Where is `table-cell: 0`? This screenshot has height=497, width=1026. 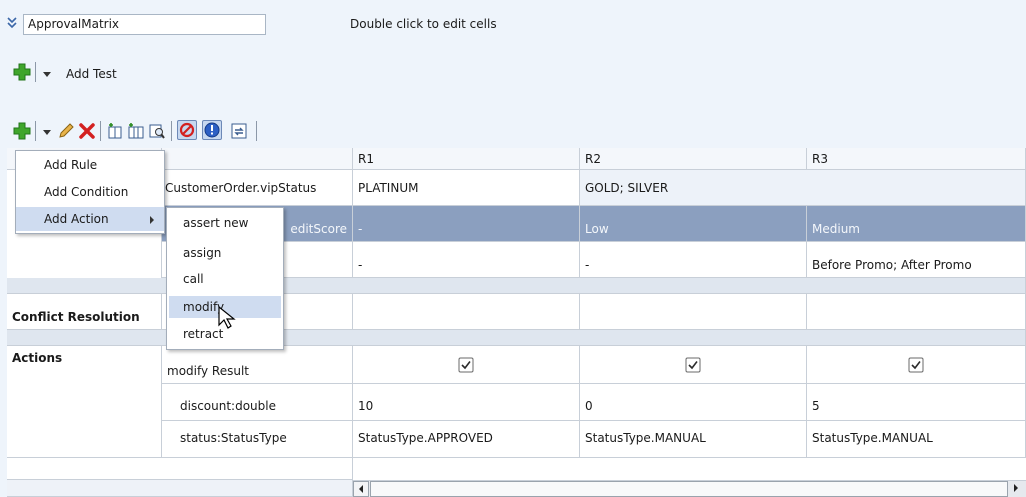
table-cell: 0 is located at coordinates (693, 402).